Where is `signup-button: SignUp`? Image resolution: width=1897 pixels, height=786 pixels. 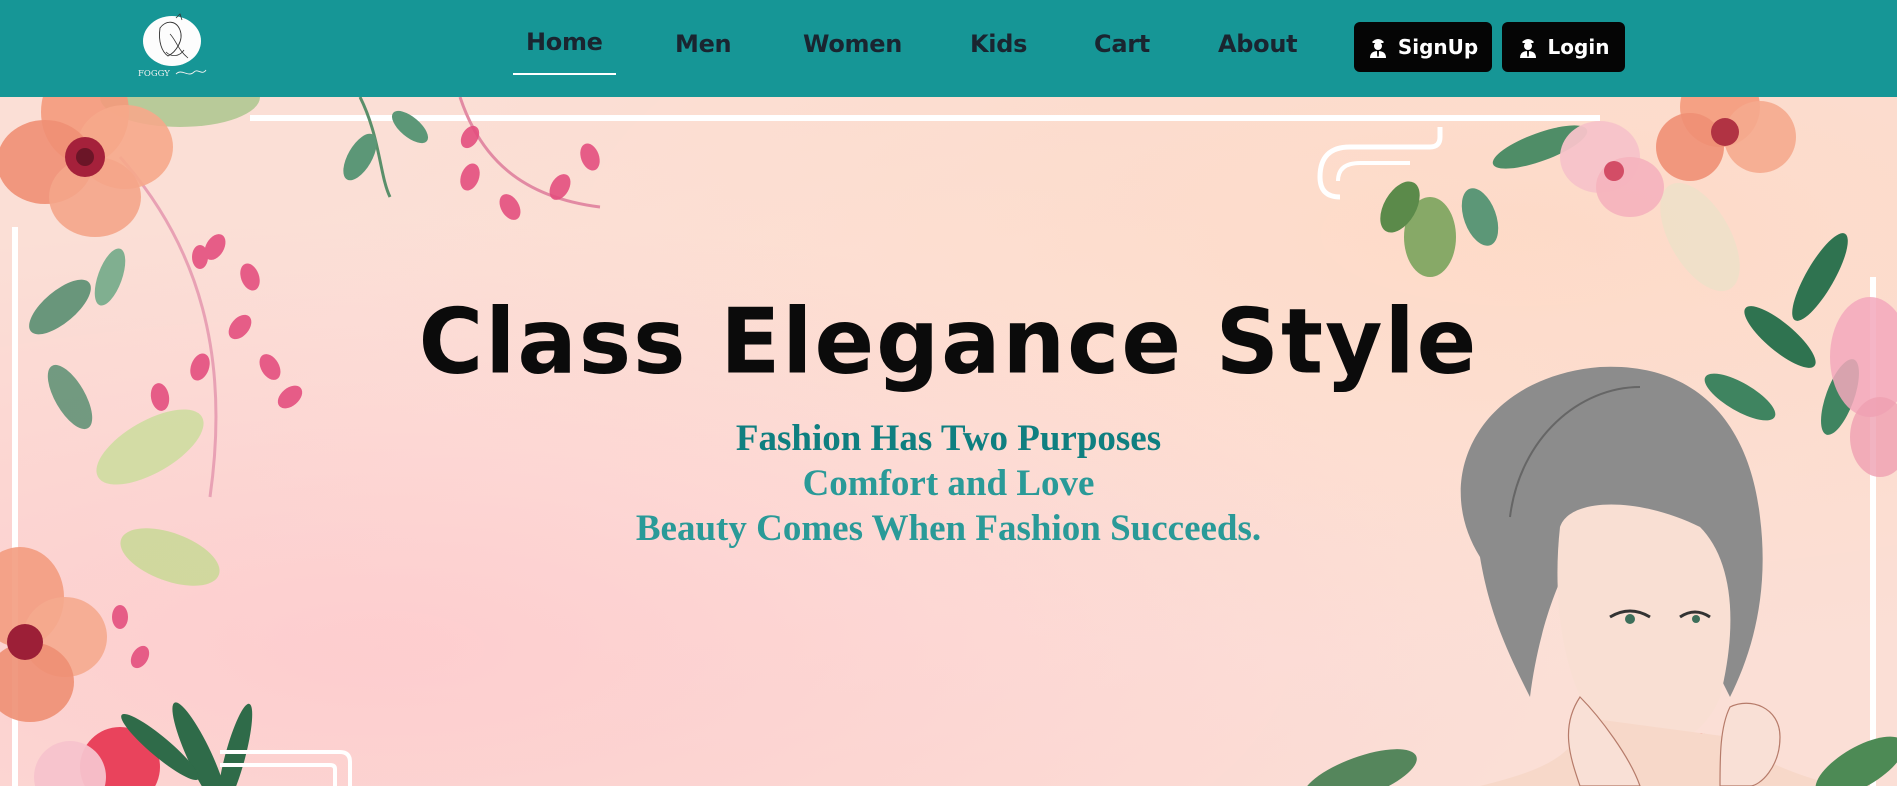
signup-button: SignUp is located at coordinates (1423, 47).